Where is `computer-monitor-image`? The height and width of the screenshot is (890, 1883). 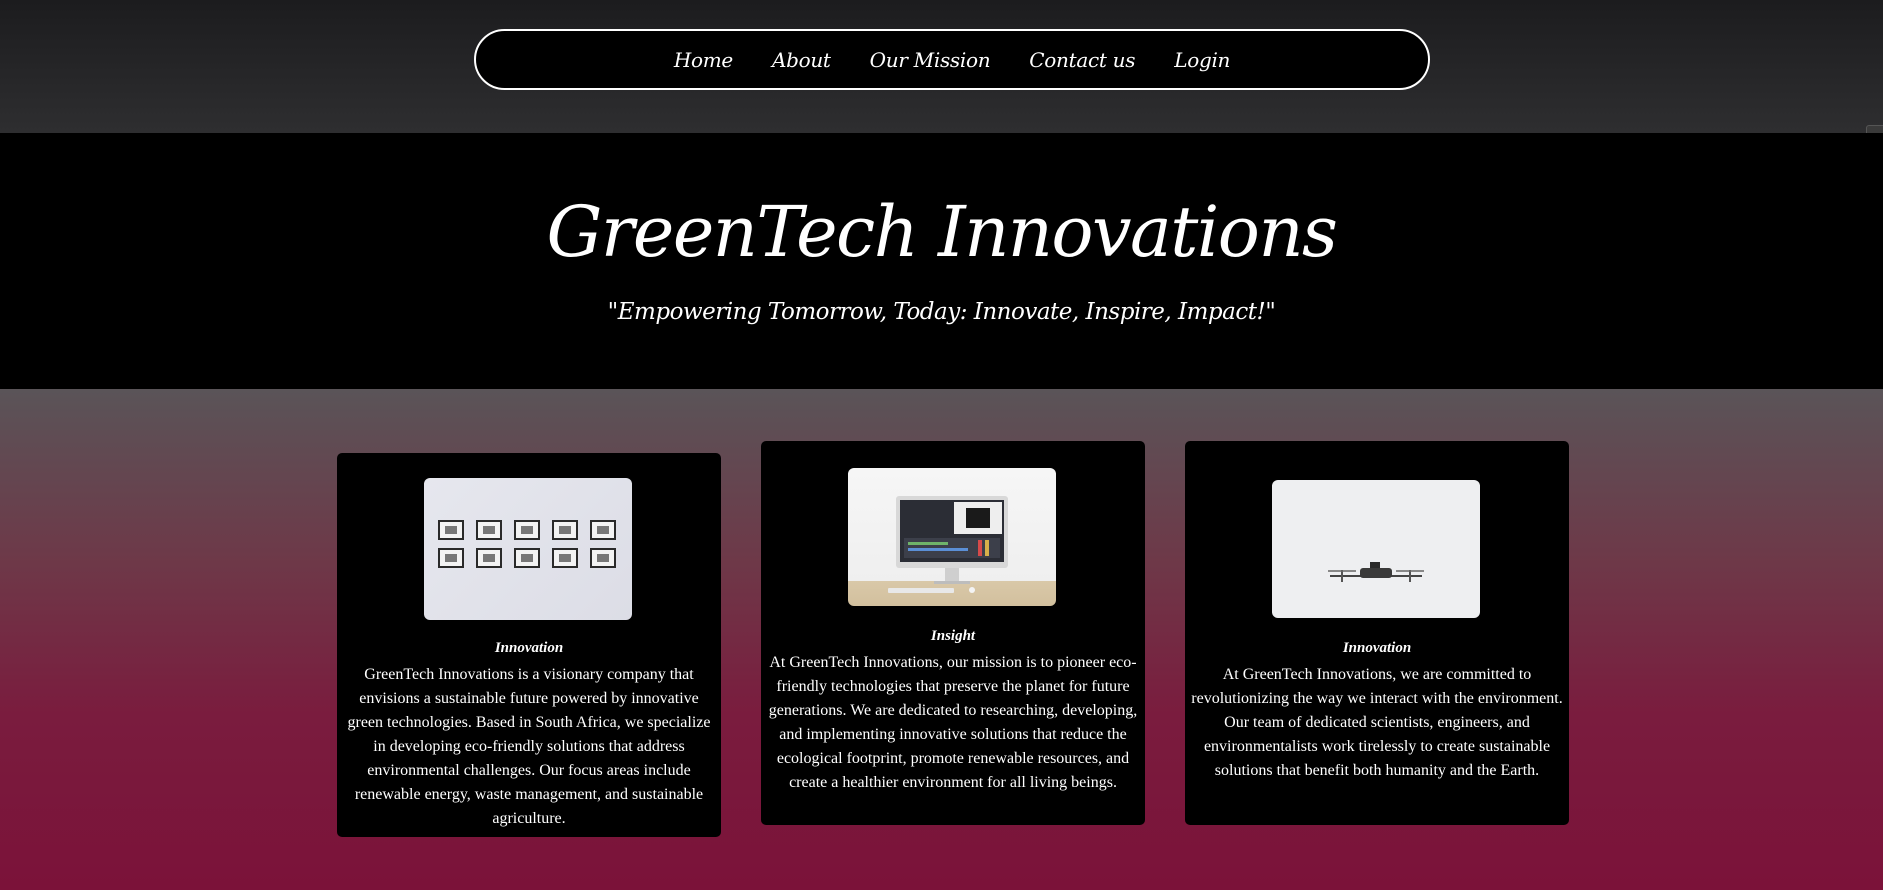
computer-monitor-image is located at coordinates (952, 537).